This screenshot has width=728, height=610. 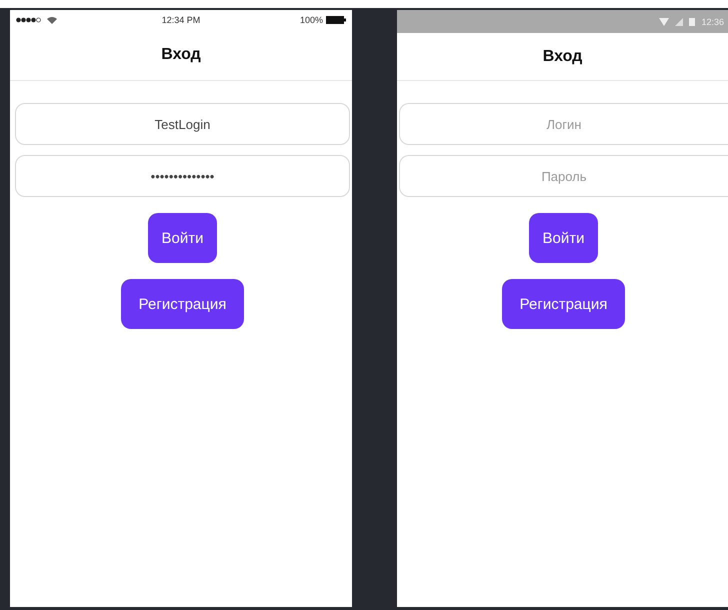 What do you see at coordinates (182, 124) in the screenshot?
I see `input-field: TestLogin` at bounding box center [182, 124].